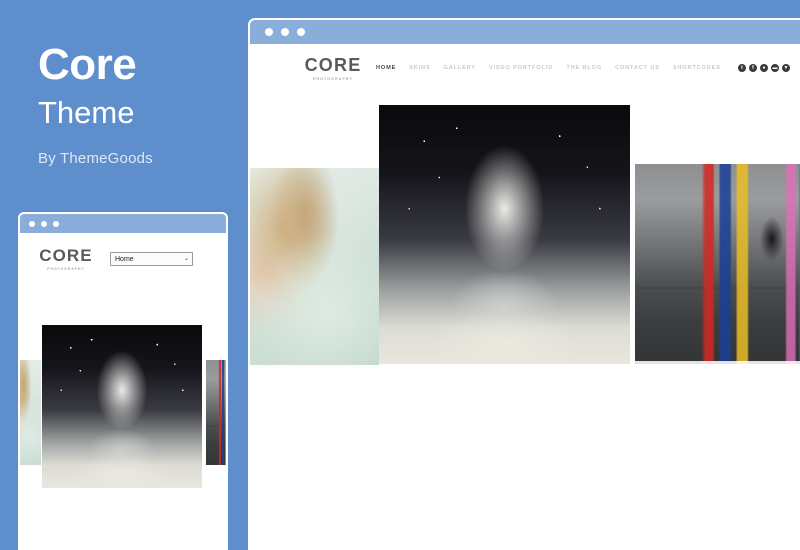 This screenshot has height=550, width=800. What do you see at coordinates (717, 362) in the screenshot?
I see `slide-reflection` at bounding box center [717, 362].